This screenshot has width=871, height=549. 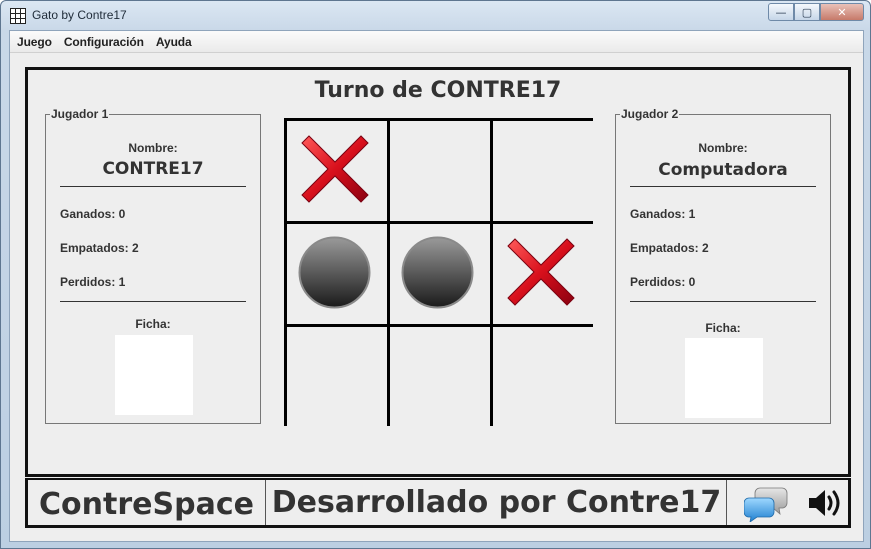 What do you see at coordinates (765, 504) in the screenshot?
I see `chat-icon` at bounding box center [765, 504].